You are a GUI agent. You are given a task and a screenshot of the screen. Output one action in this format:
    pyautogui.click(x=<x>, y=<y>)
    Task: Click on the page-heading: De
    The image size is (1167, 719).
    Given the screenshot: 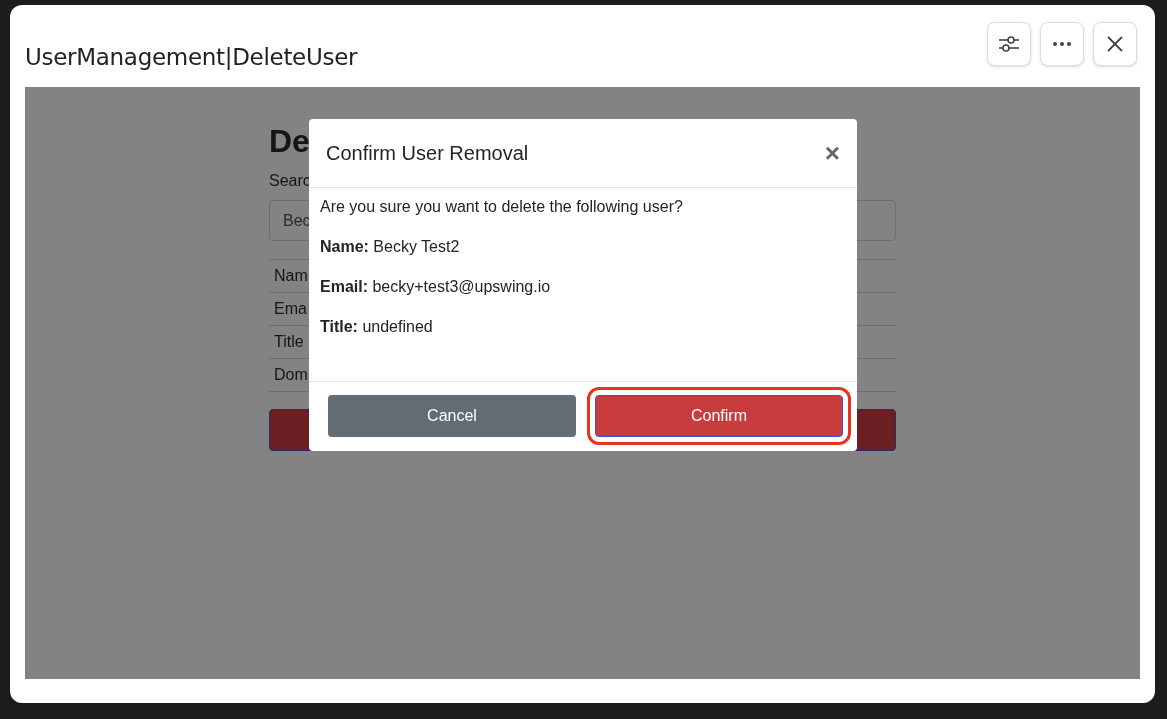 What is the action you would take?
    pyautogui.click(x=289, y=141)
    